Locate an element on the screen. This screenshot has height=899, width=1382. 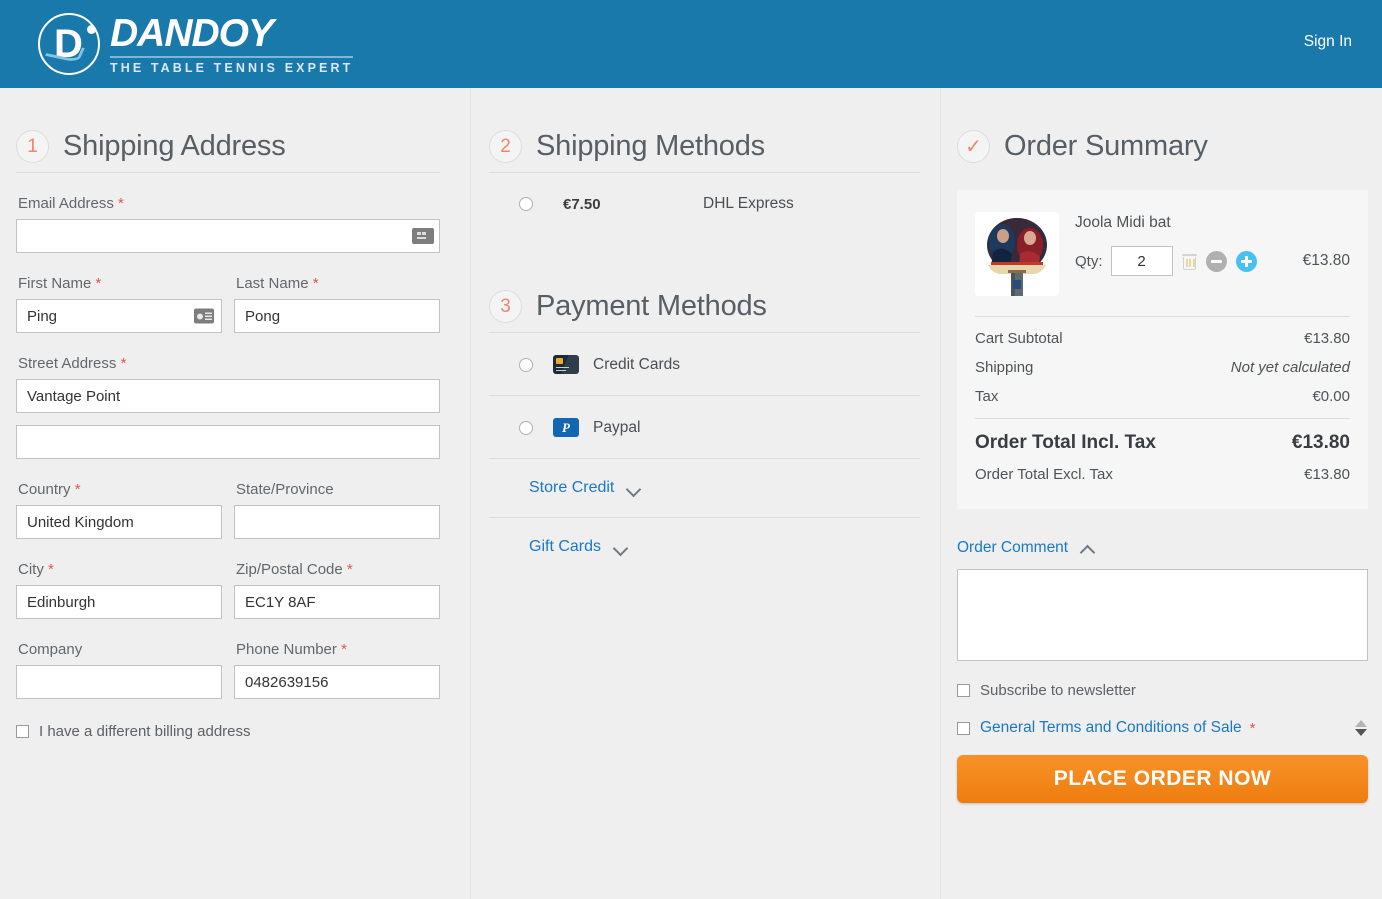
subtotal-label: Cart Subtotal is located at coordinates (1019, 338).